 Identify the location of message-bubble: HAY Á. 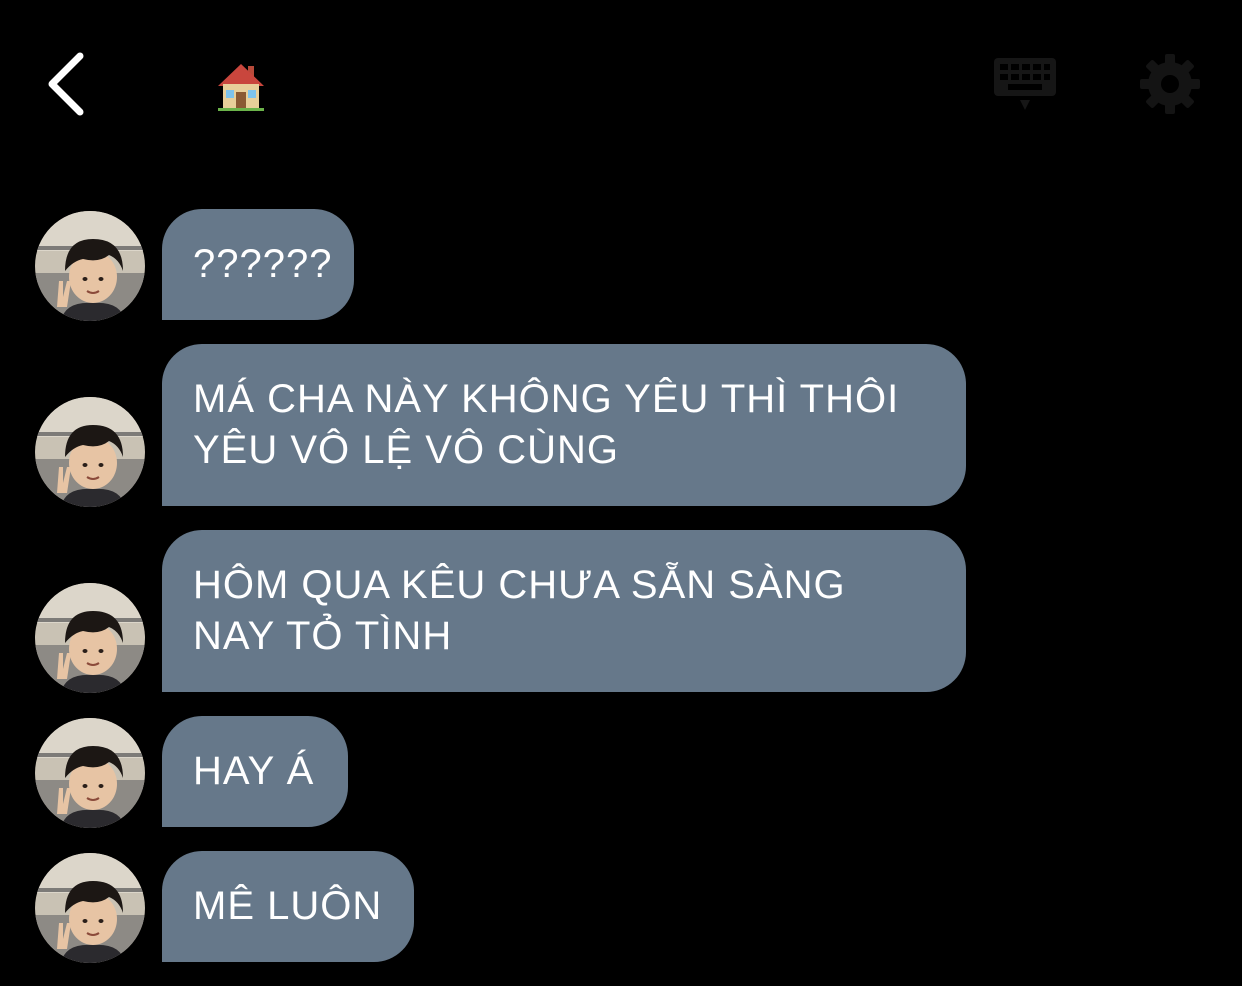
(255, 771).